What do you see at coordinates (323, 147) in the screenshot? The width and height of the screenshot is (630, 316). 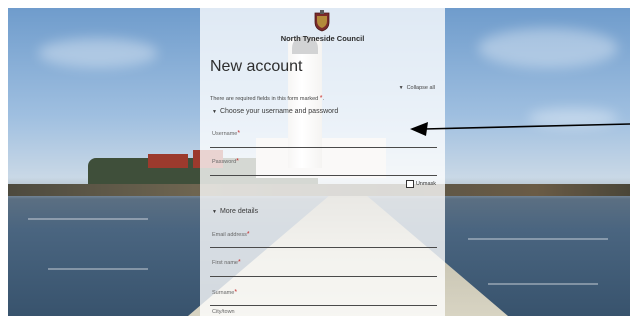 I see `username-input` at bounding box center [323, 147].